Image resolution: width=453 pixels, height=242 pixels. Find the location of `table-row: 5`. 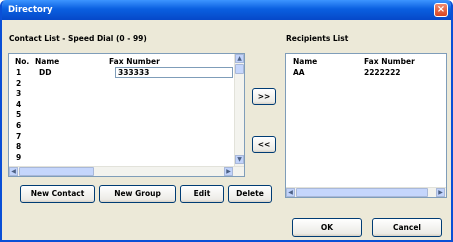

table-row: 5 is located at coordinates (116, 114).